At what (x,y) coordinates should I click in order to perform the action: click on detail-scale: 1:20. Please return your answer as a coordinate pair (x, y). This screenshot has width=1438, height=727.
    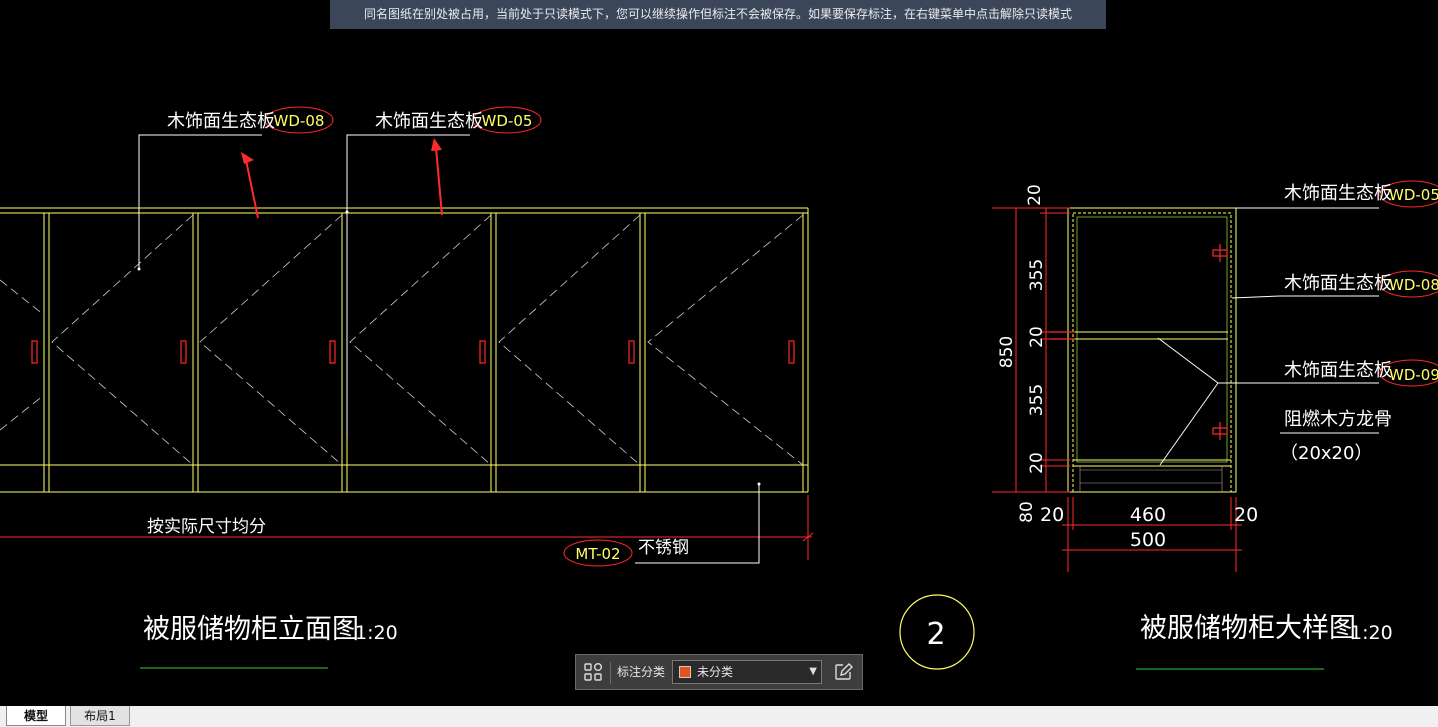
    Looking at the image, I should click on (1371, 633).